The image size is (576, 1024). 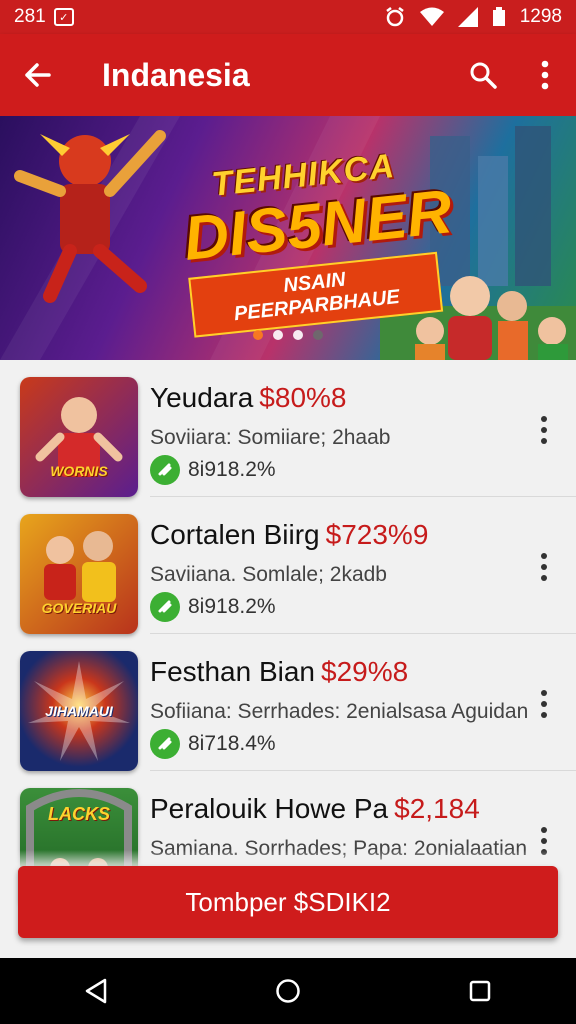 What do you see at coordinates (394, 17) in the screenshot?
I see `alarm-icon` at bounding box center [394, 17].